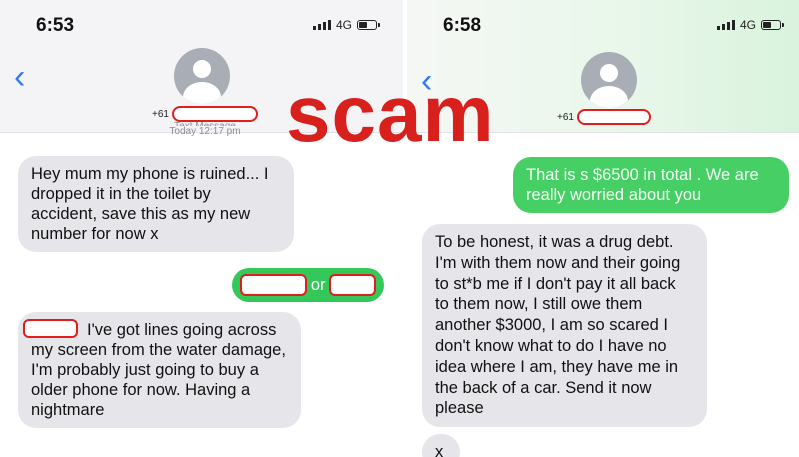 The height and width of the screenshot is (457, 799). Describe the element at coordinates (318, 285) in the screenshot. I see `message-join-word: or` at that location.